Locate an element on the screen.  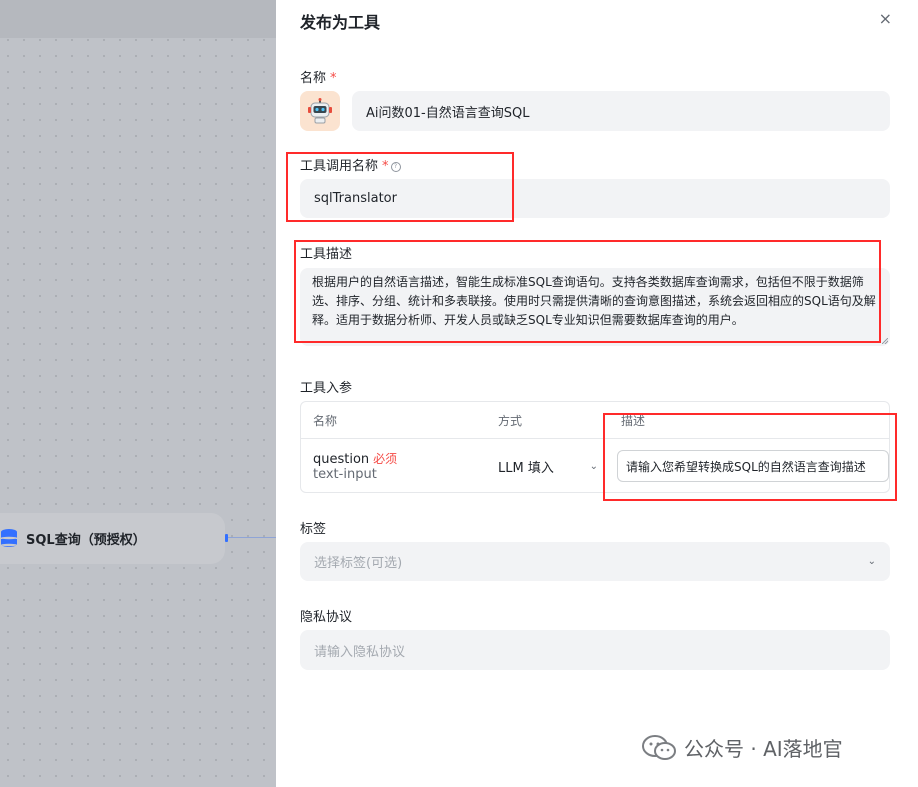
close-icon: × is located at coordinates (885, 18).